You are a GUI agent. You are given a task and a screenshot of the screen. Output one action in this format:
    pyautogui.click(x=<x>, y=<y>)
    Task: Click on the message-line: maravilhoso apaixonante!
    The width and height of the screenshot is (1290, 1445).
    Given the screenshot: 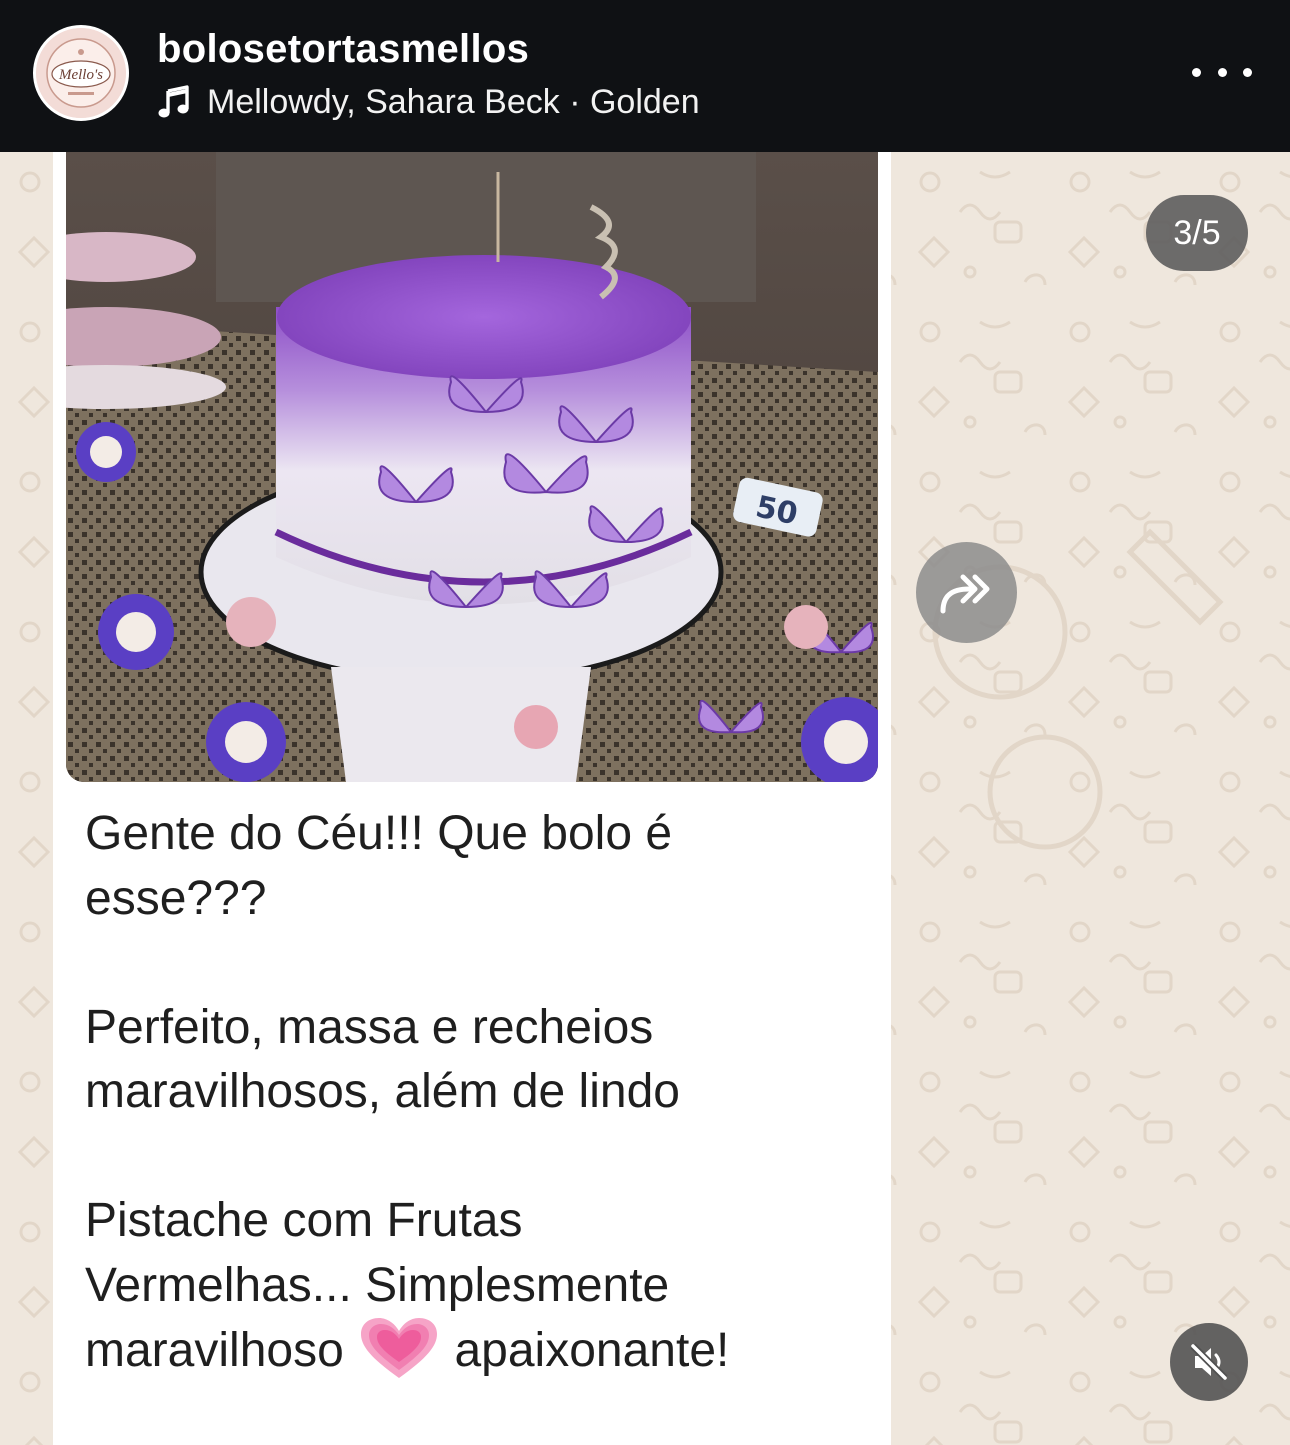 What is the action you would take?
    pyautogui.click(x=480, y=1351)
    